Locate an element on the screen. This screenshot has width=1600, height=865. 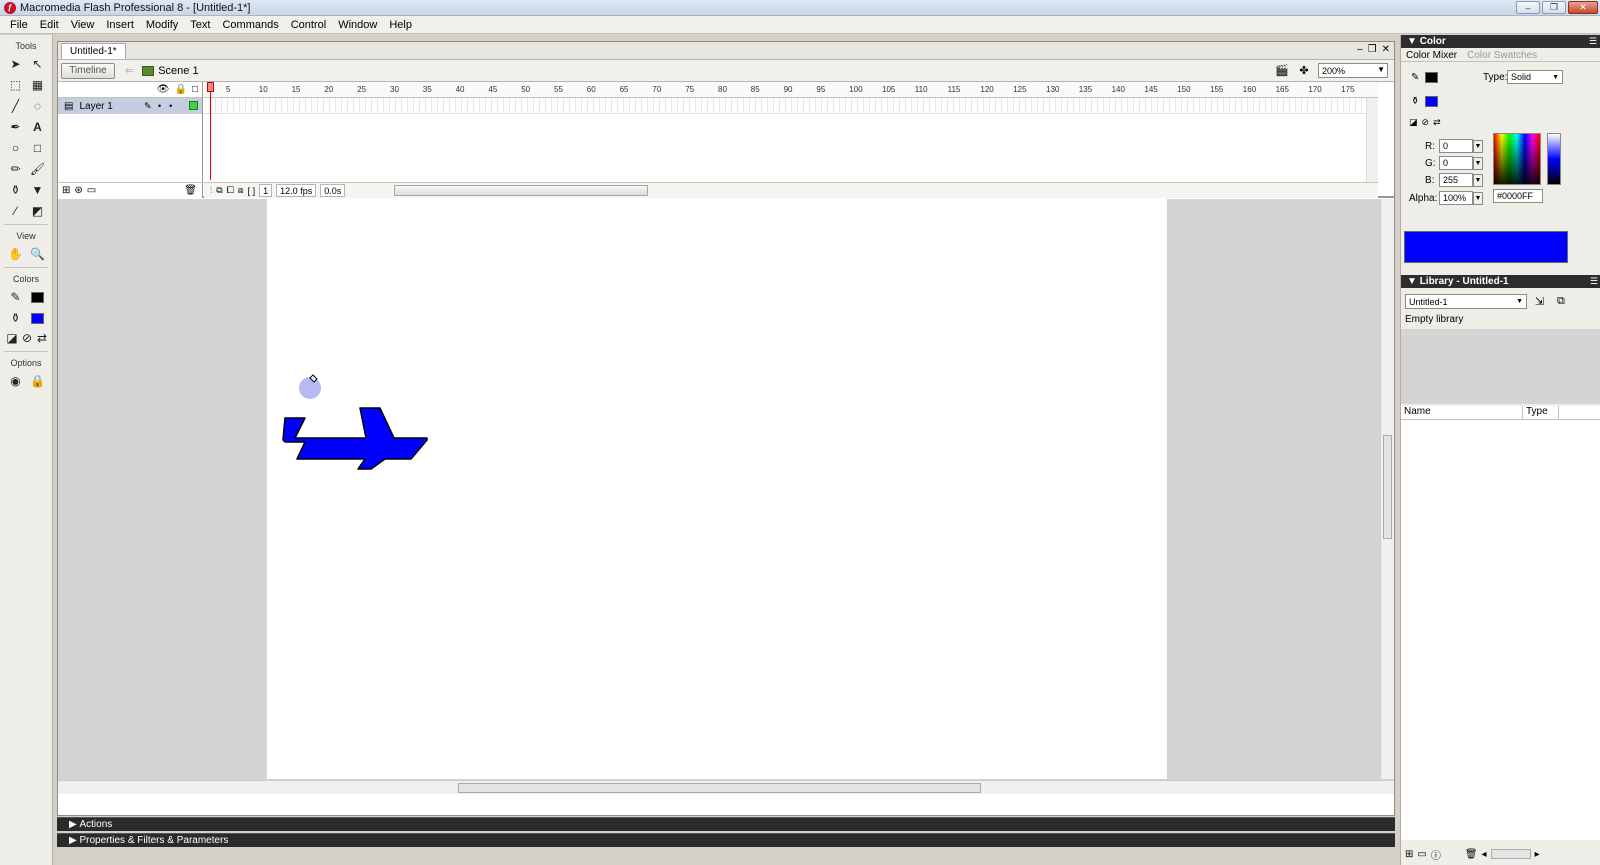
lock-icon: 🔒 is located at coordinates (181, 89).